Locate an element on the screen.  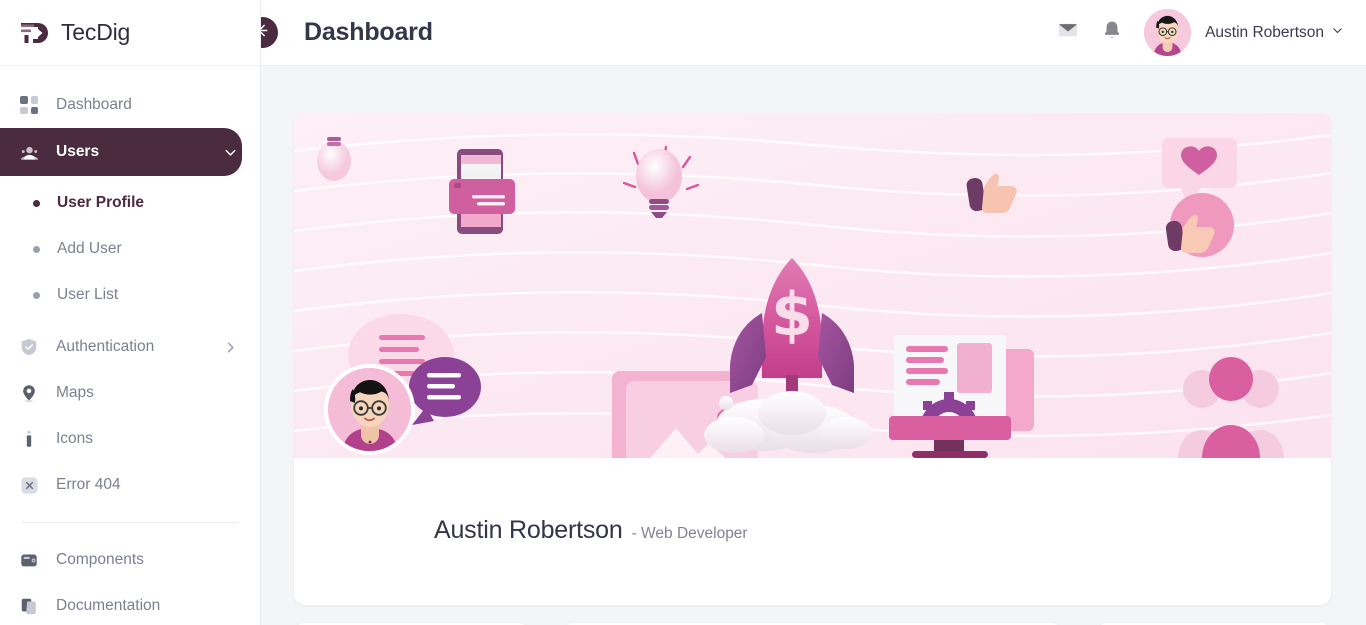
sidebar-submenu-users: User Profile Add User User List is located at coordinates (130, 250).